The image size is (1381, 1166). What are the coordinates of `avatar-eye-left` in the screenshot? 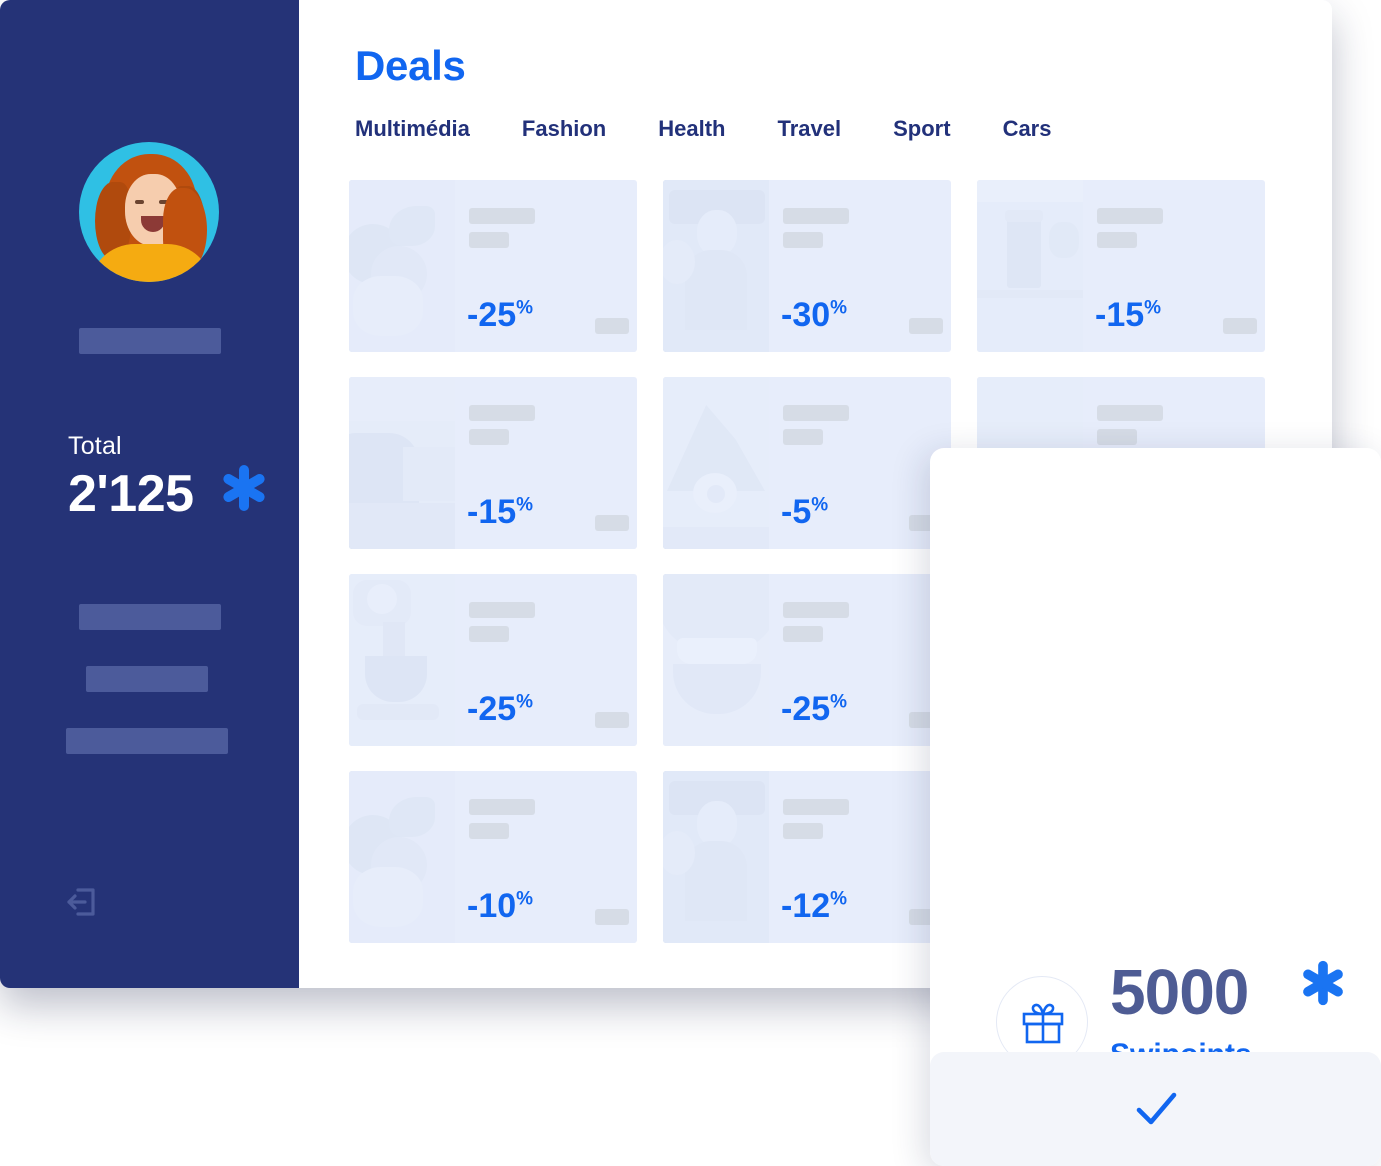 It's located at (139, 202).